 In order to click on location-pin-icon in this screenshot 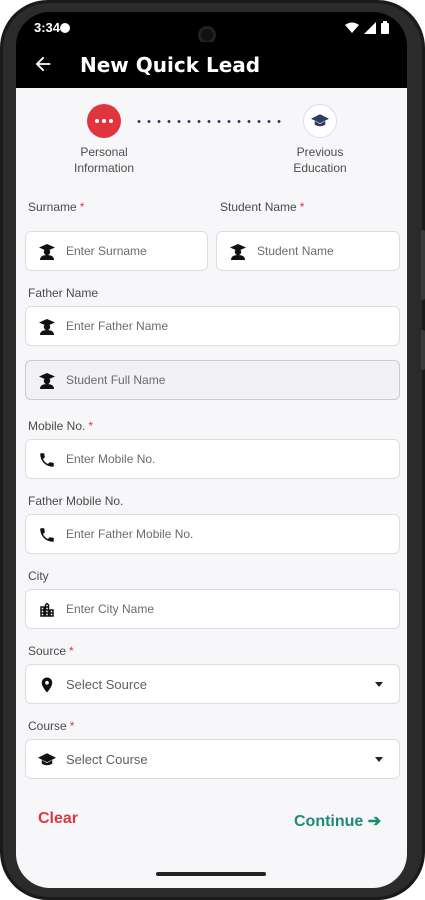, I will do `click(47, 685)`.